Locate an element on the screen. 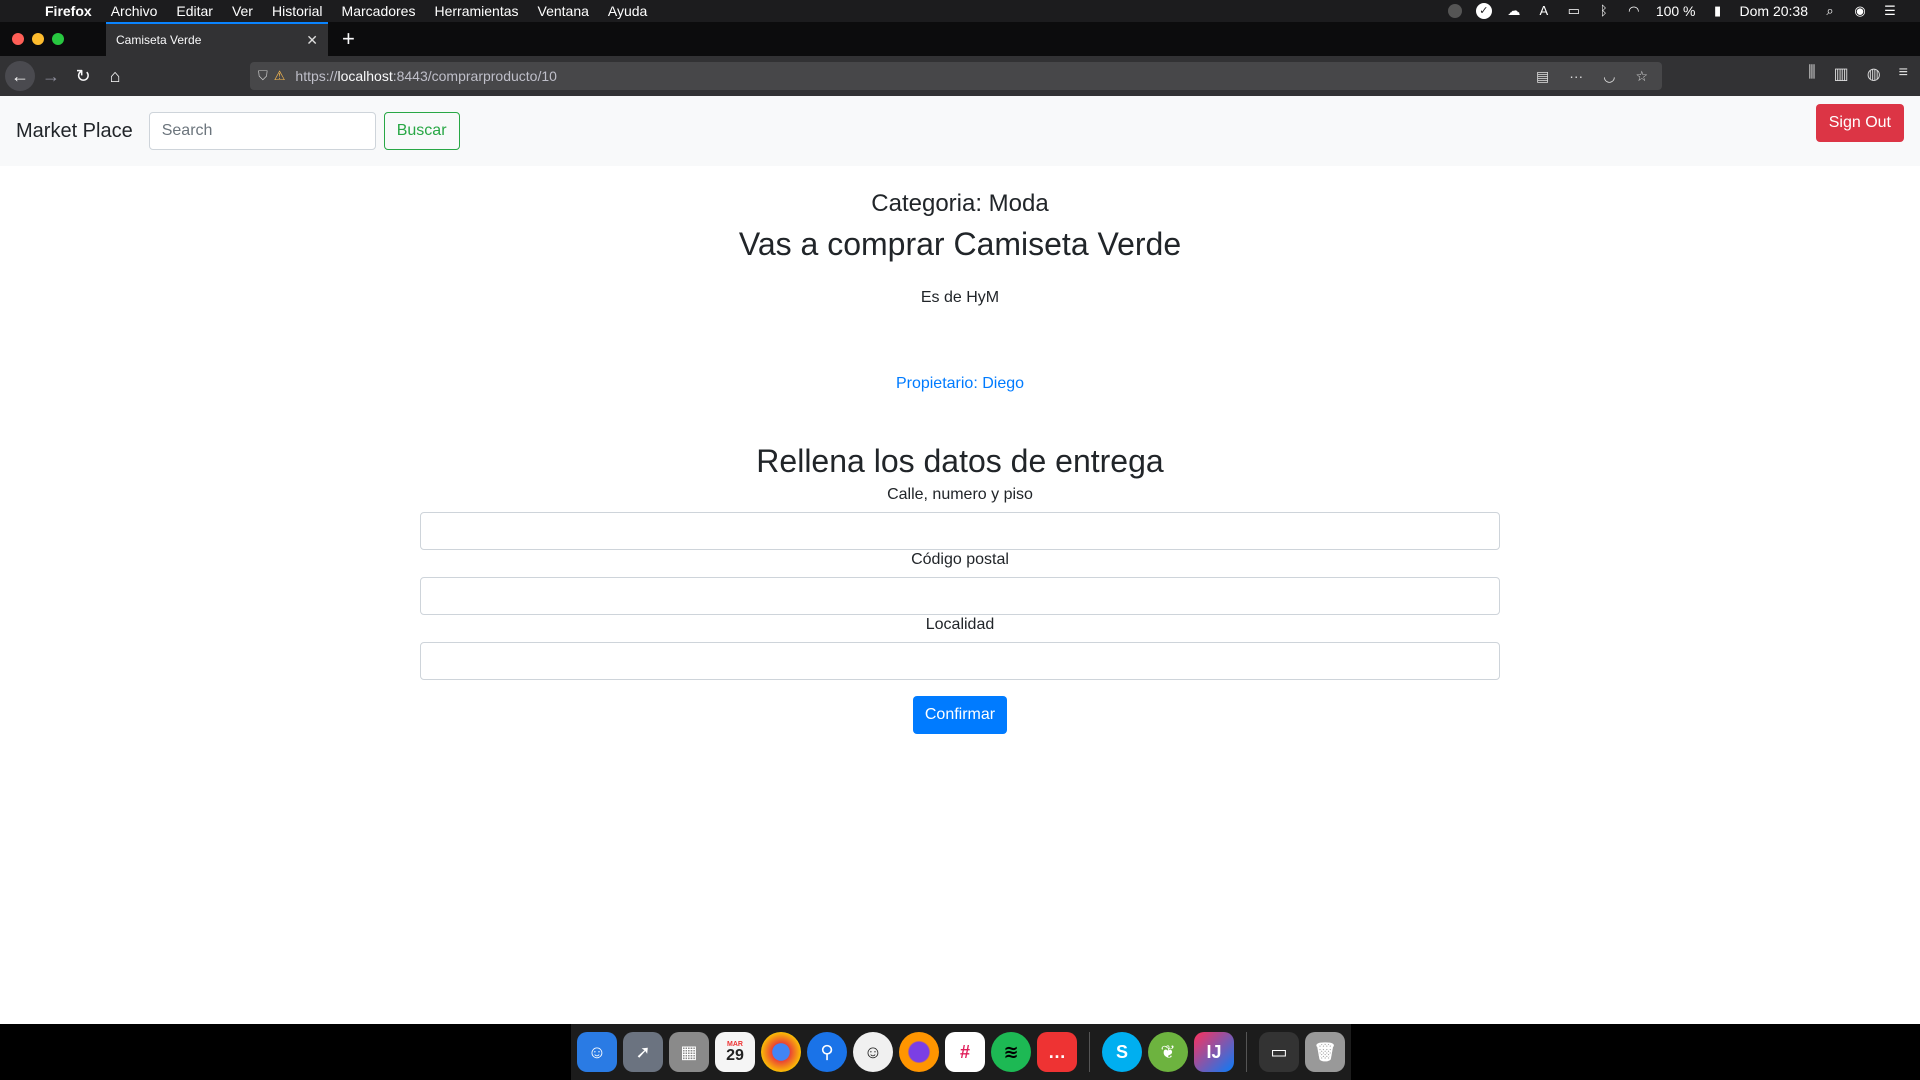  product-category: Categoria: Moda is located at coordinates (960, 203).